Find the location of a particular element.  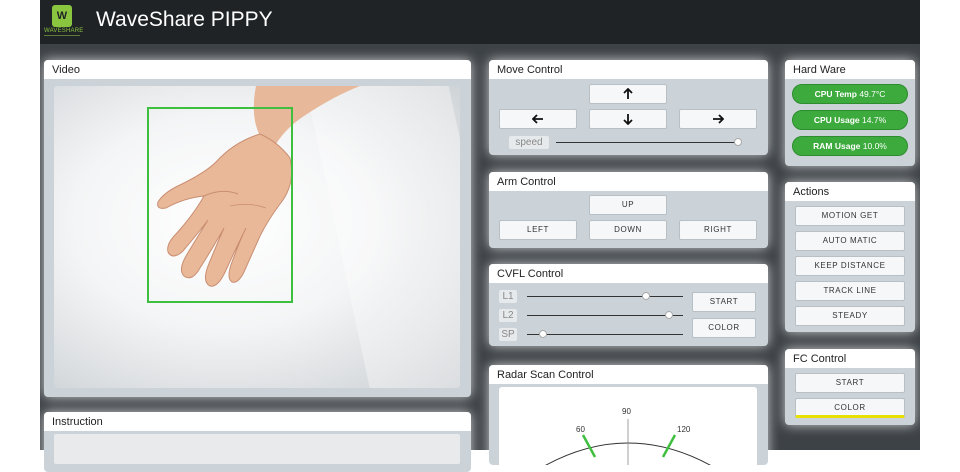

radar-angle-90: 90 is located at coordinates (626, 411).